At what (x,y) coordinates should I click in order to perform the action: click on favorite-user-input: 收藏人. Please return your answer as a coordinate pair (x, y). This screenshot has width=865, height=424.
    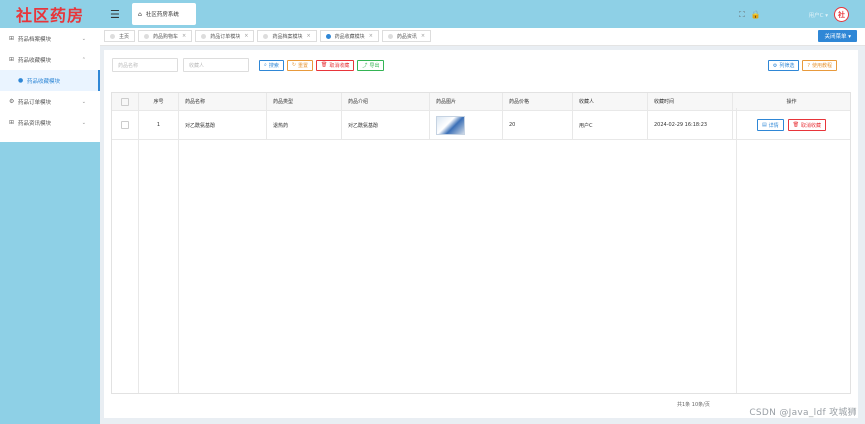
    Looking at the image, I should click on (216, 65).